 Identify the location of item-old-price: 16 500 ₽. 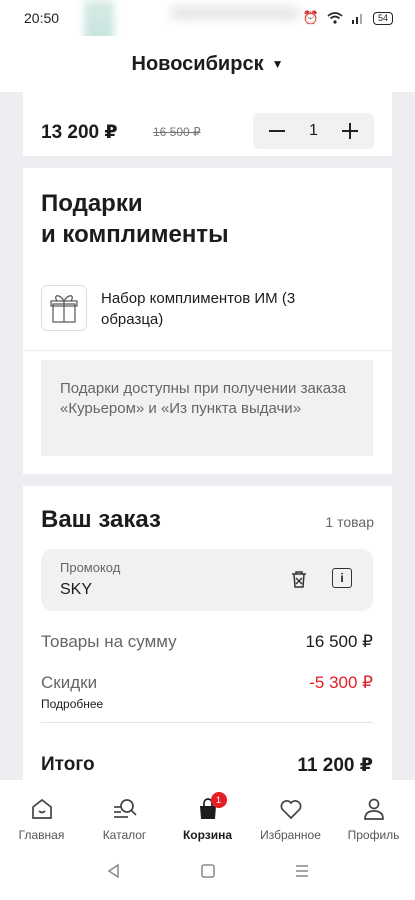
(177, 132).